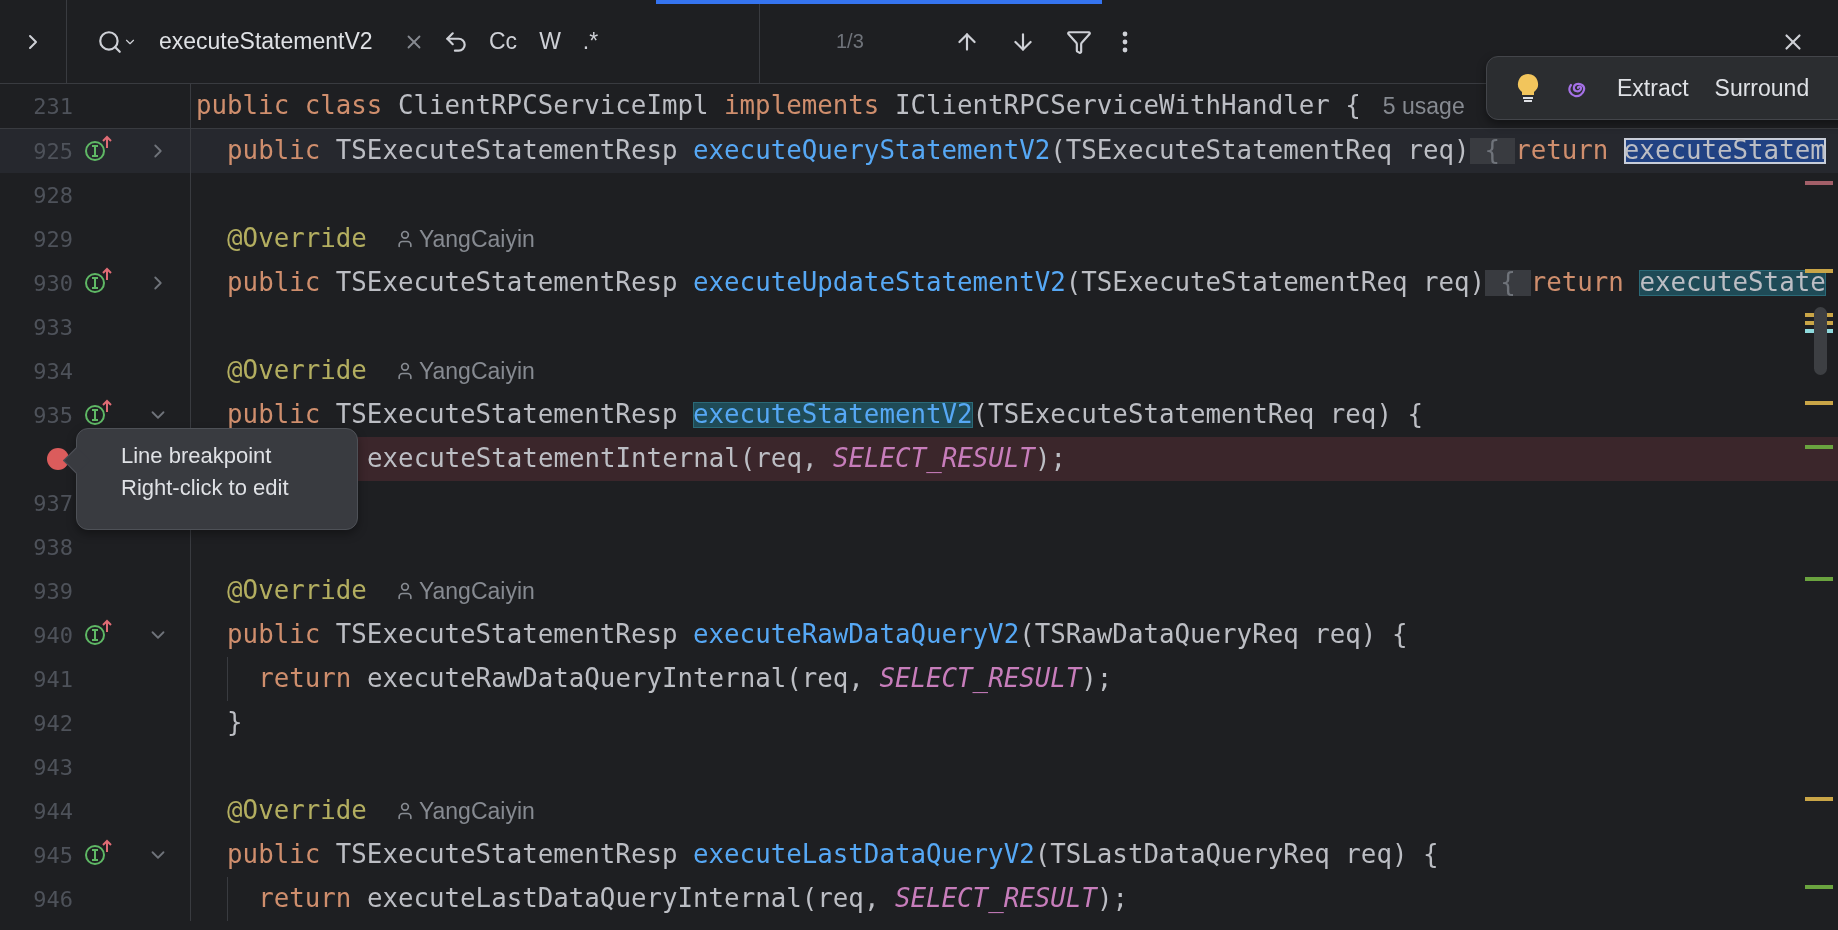  I want to click on search-icon, so click(110, 41).